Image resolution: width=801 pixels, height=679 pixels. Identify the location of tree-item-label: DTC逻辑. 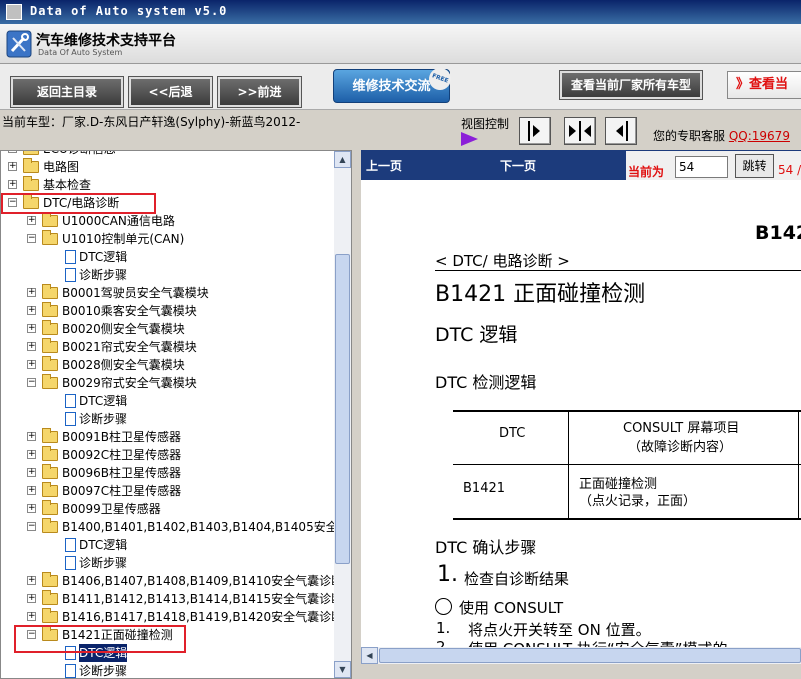
(103, 545).